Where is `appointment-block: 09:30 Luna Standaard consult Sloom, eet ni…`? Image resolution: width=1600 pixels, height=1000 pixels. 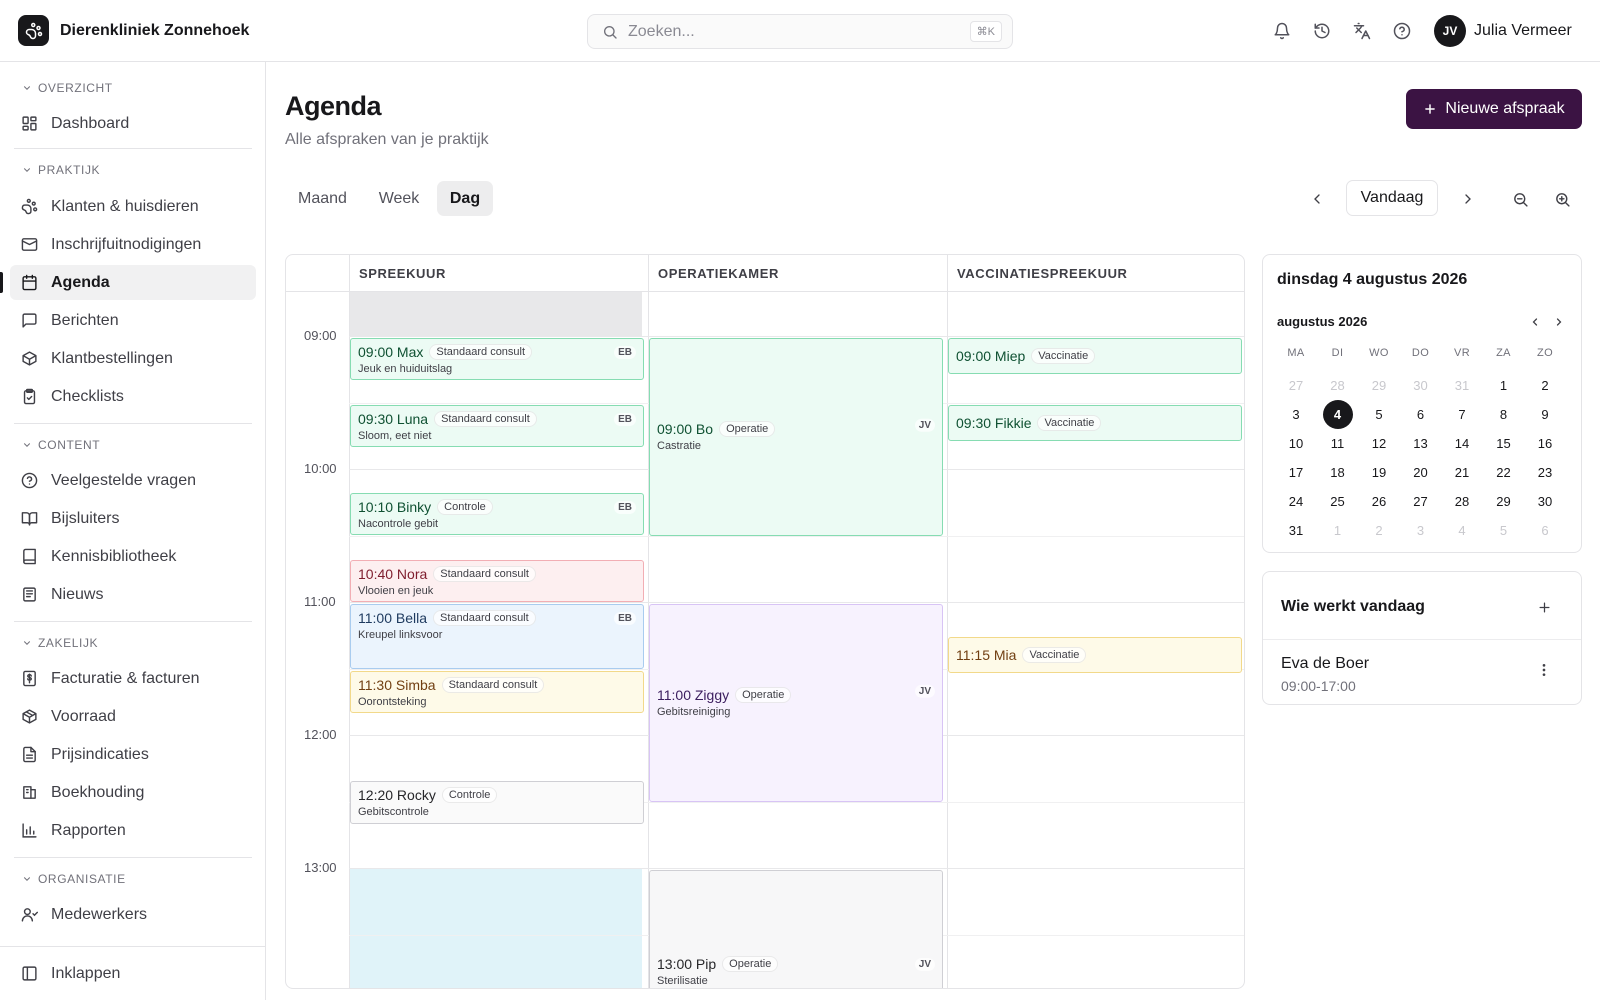 appointment-block: 09:30 Luna Standaard consult Sloom, eet ni… is located at coordinates (497, 425).